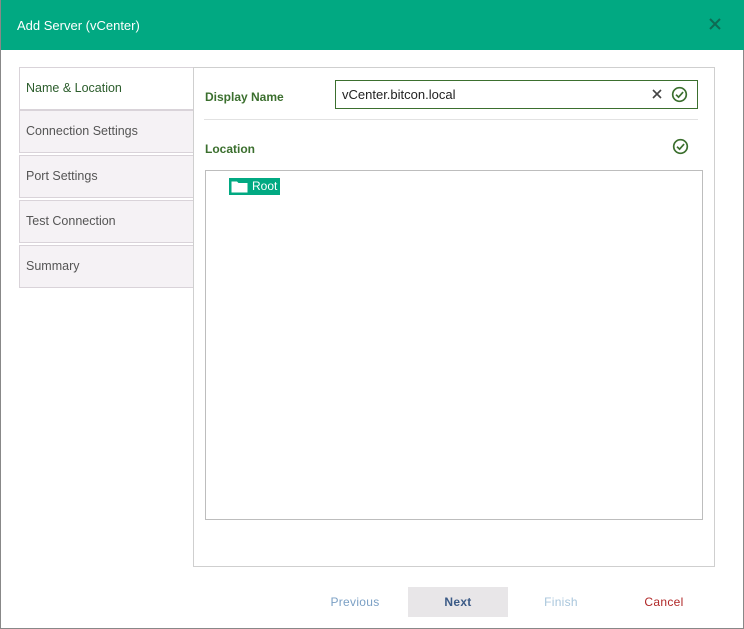 This screenshot has height=629, width=744. What do you see at coordinates (372, 25) in the screenshot?
I see `dialog-titlebar: Add Server (vCenter)` at bounding box center [372, 25].